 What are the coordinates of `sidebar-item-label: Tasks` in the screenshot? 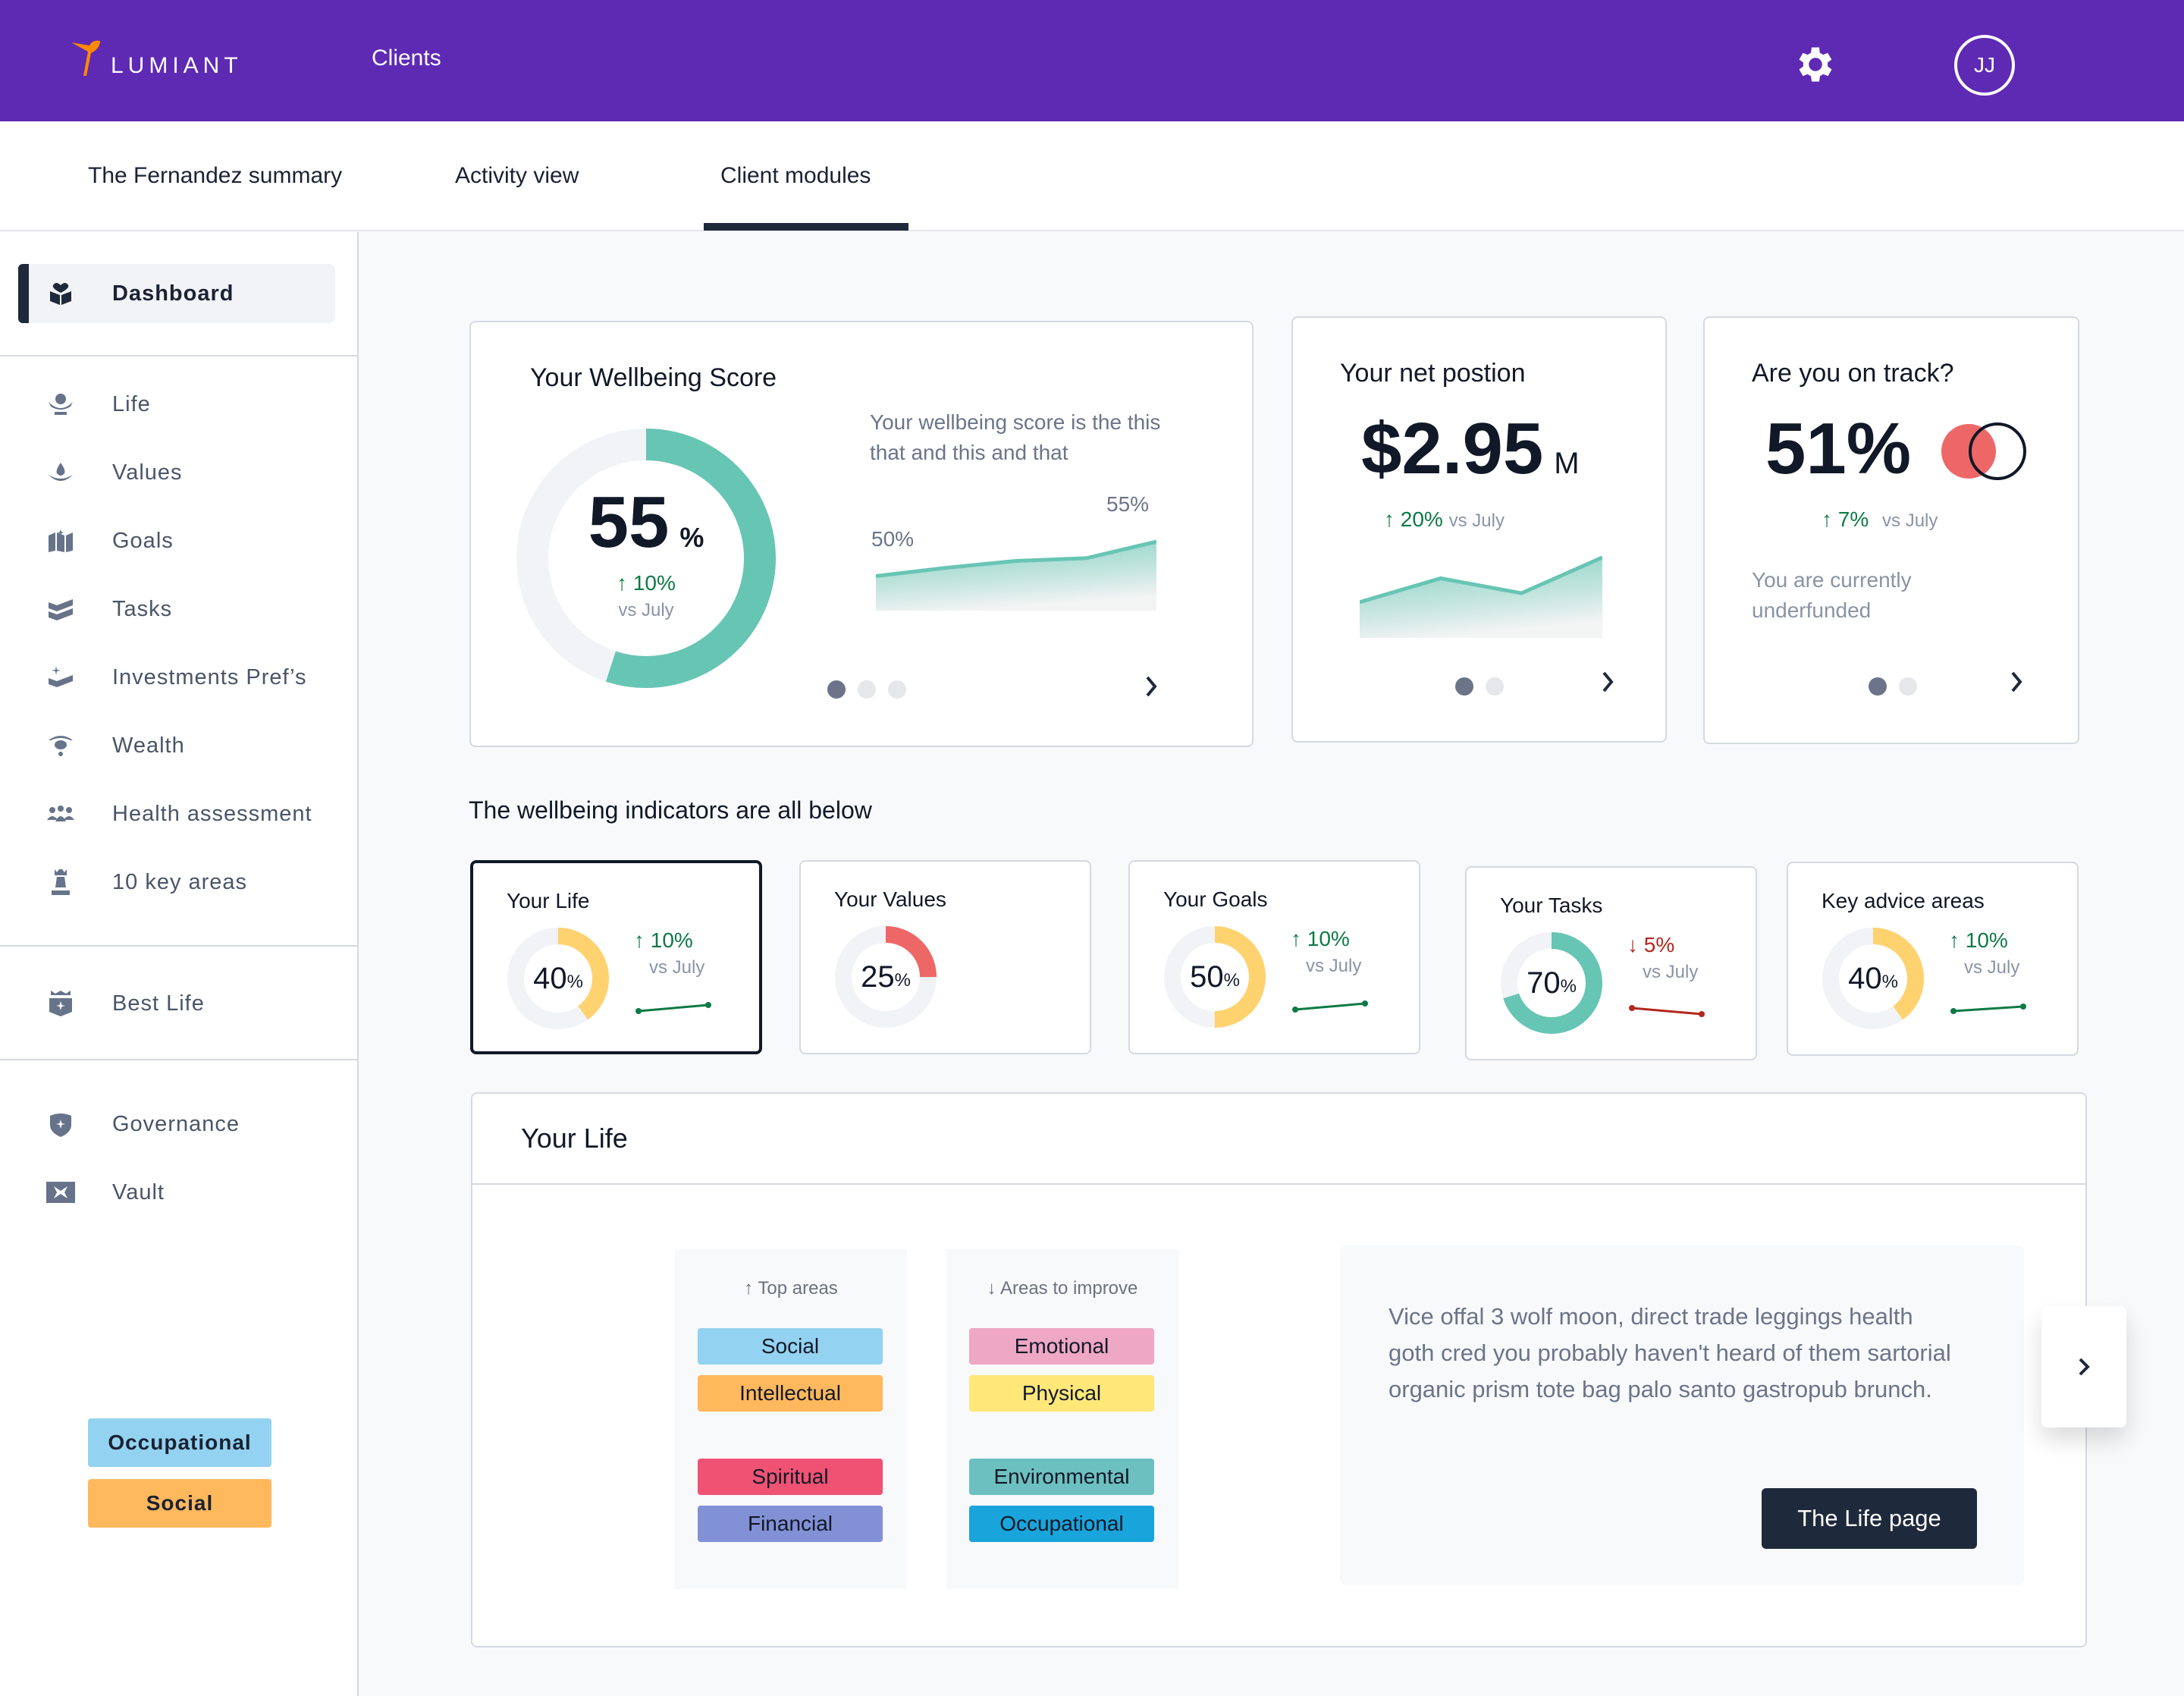 It's located at (142, 608).